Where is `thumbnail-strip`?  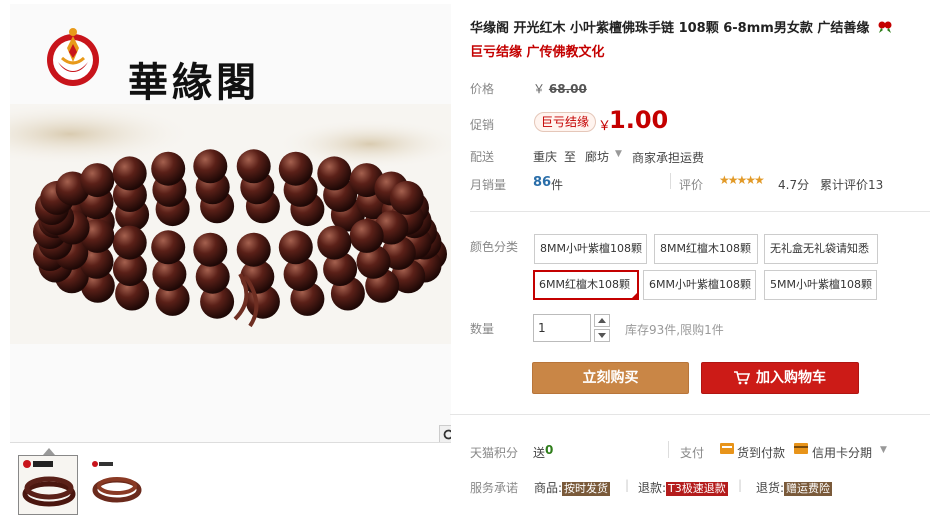 thumbnail-strip is located at coordinates (230, 482).